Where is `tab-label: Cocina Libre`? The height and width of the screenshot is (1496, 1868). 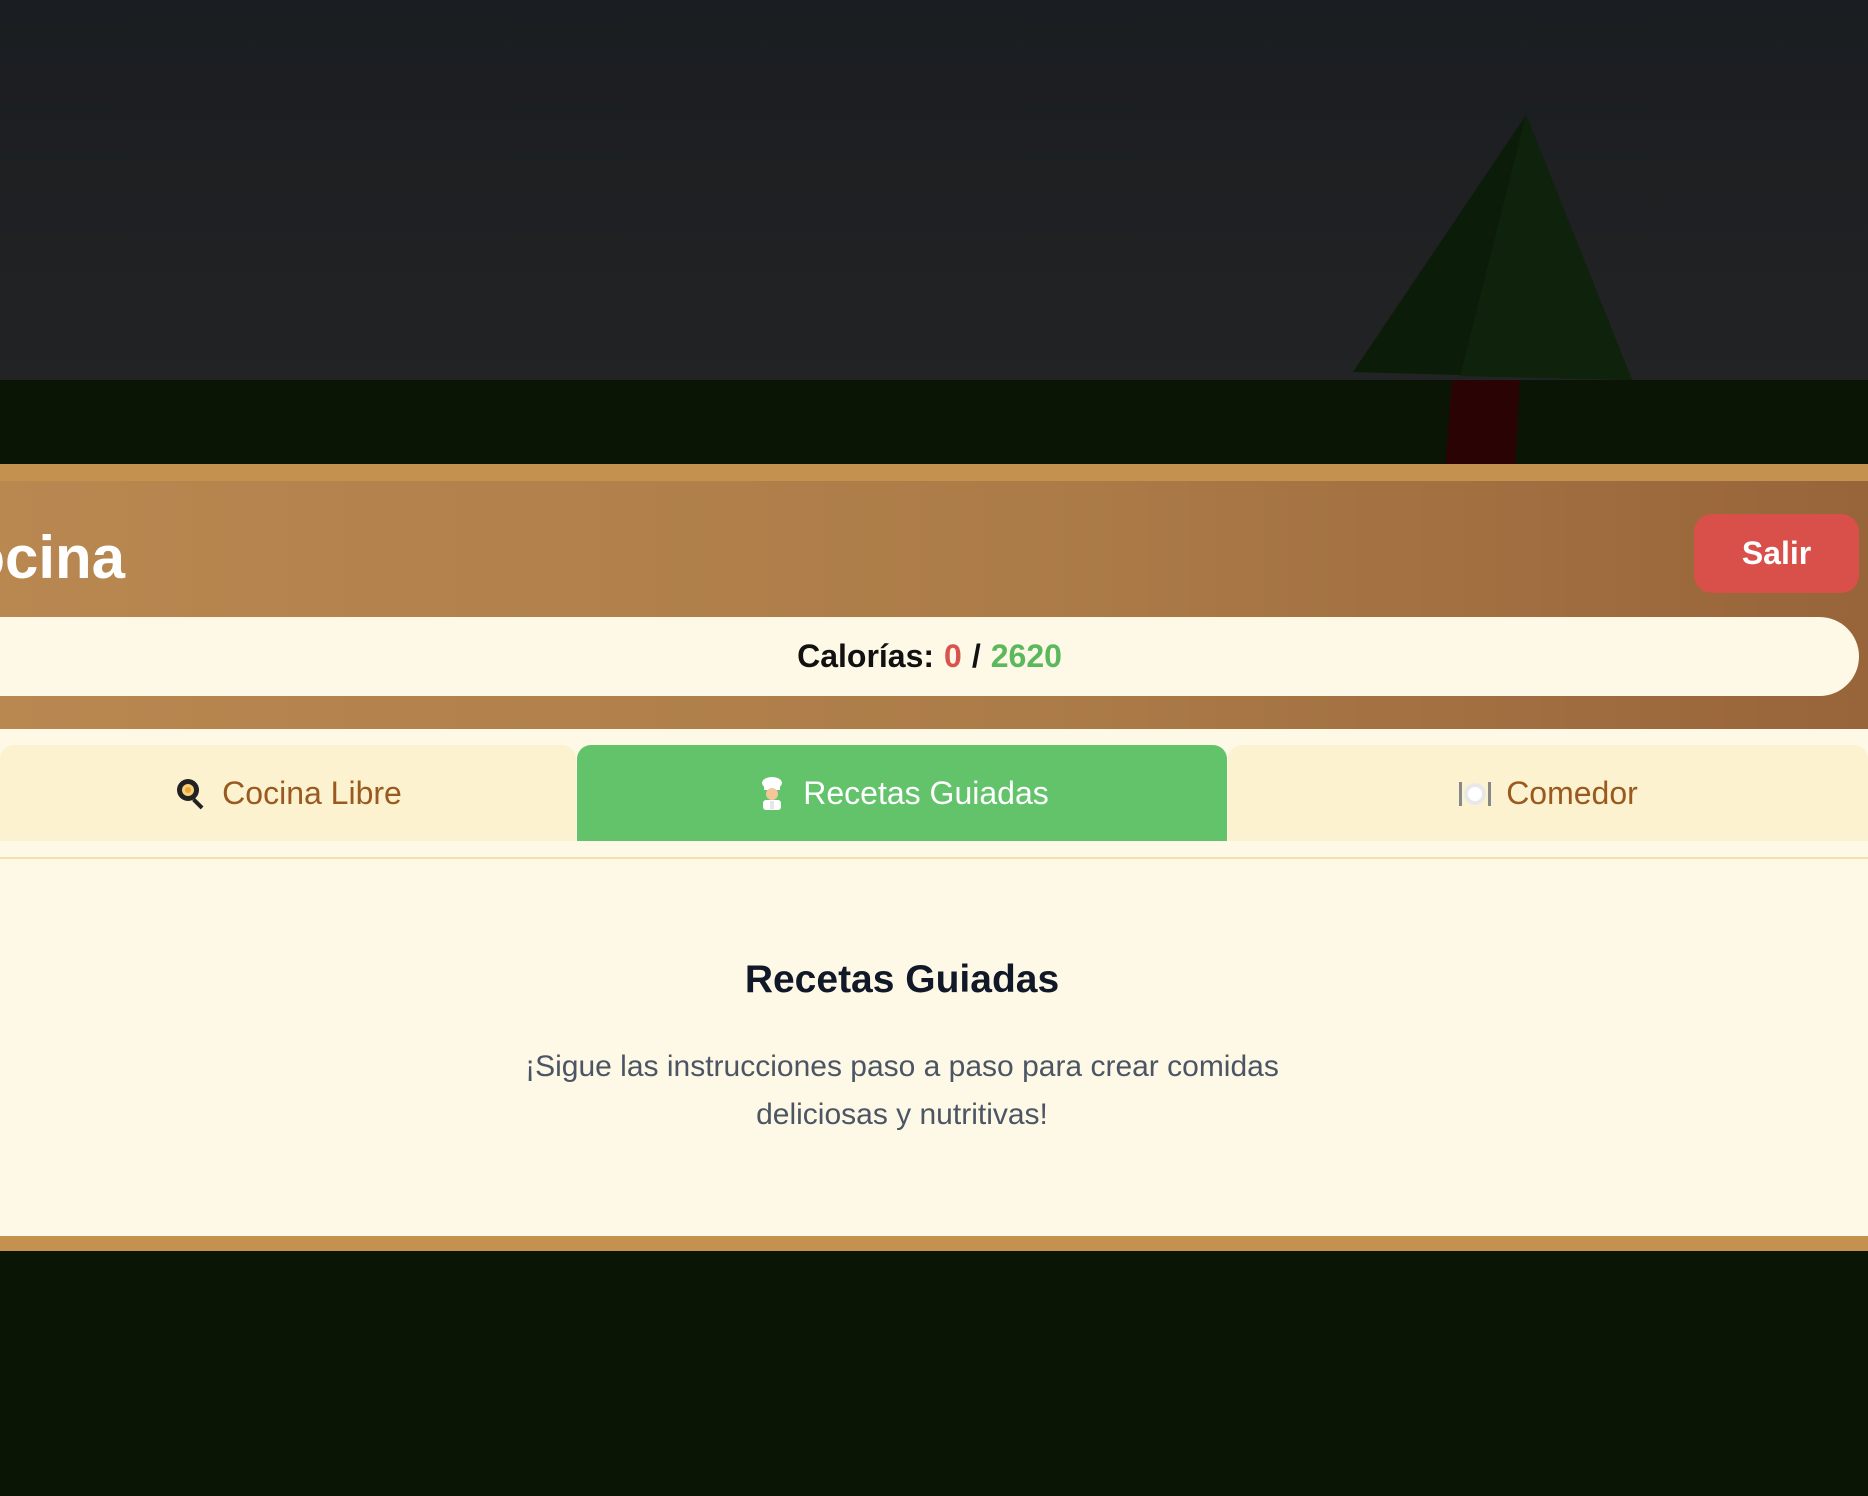 tab-label: Cocina Libre is located at coordinates (312, 792).